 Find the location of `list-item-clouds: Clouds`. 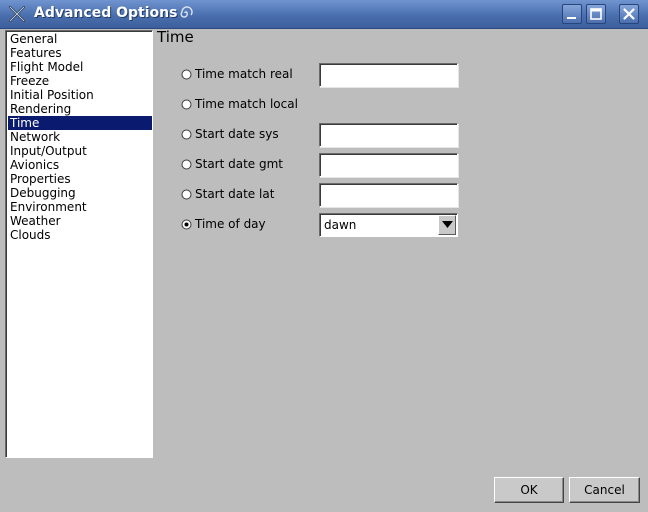

list-item-clouds: Clouds is located at coordinates (80, 235).